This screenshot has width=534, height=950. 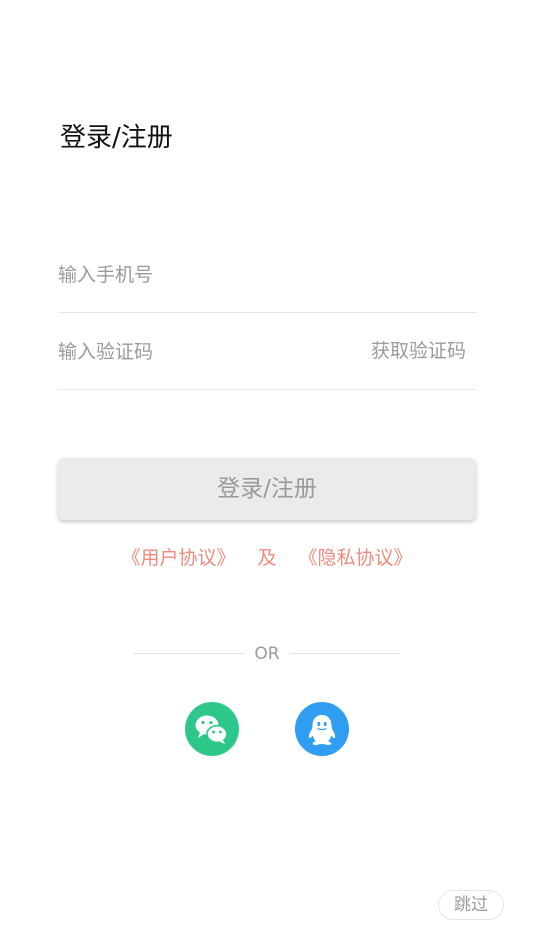 I want to click on verification-code-field: 获取验证码, so click(x=267, y=352).